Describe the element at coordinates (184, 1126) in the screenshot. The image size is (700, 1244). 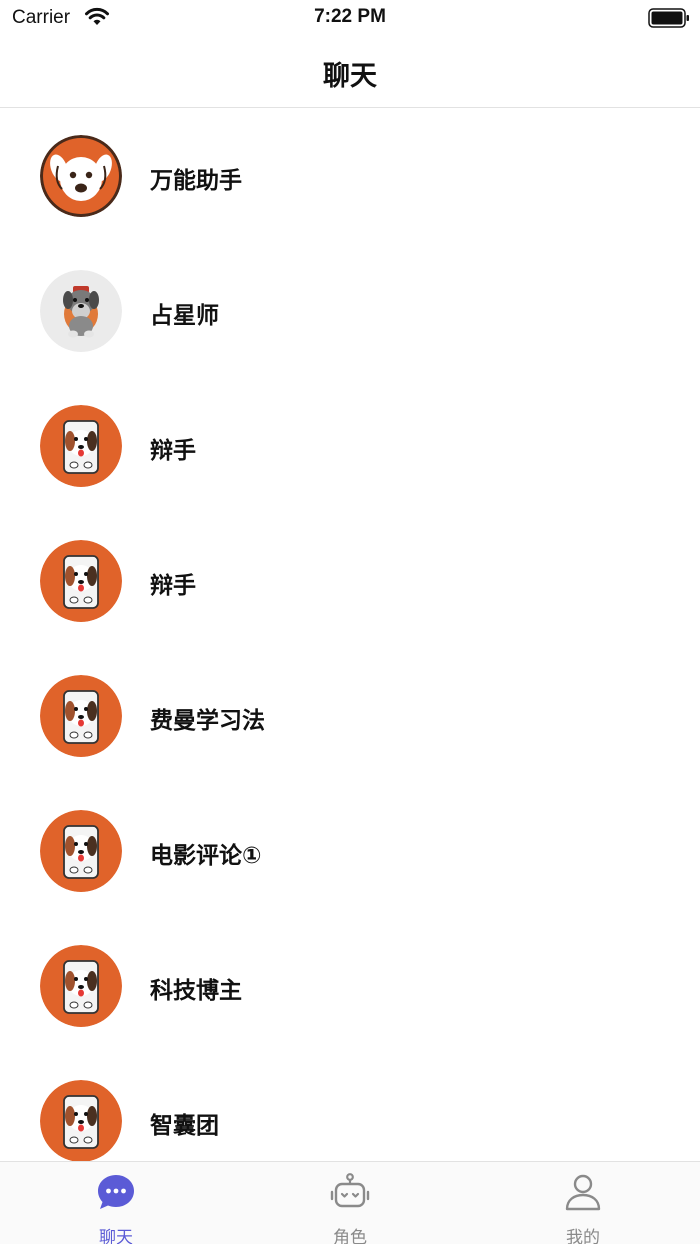
I see `chat-name: 智囊团` at that location.